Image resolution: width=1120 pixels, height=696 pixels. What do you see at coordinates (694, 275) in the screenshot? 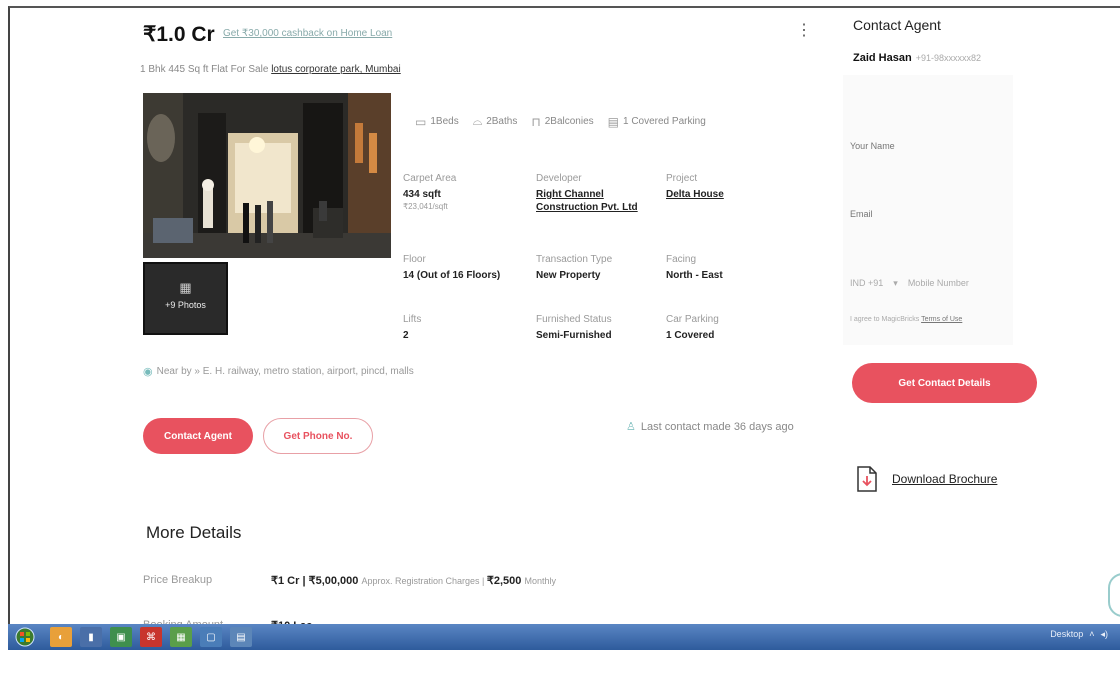
I see `detail-value: North - East` at bounding box center [694, 275].